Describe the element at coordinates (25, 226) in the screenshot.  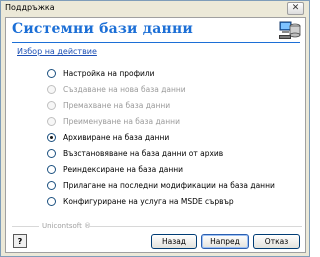
I see `footer-divider-left` at that location.